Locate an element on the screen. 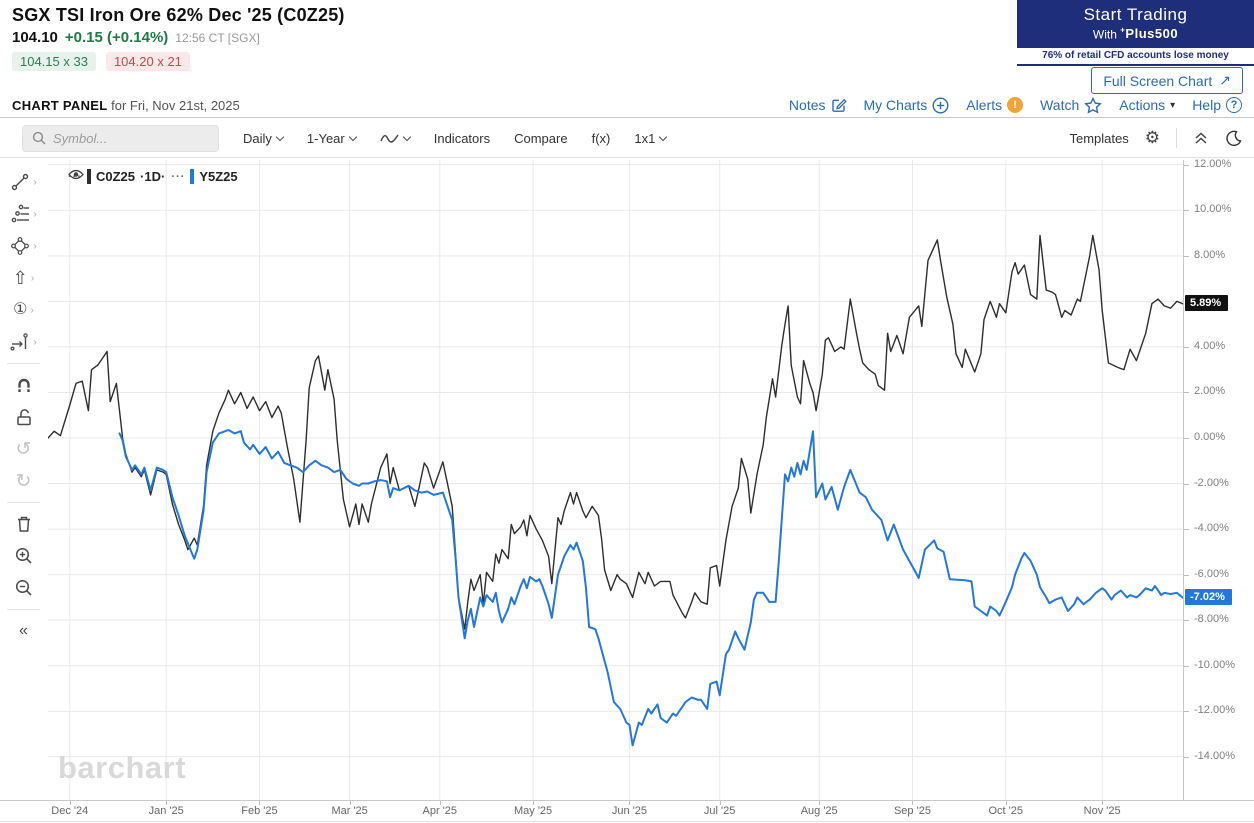 The width and height of the screenshot is (1254, 823). series-options-icon: ··· is located at coordinates (178, 177).